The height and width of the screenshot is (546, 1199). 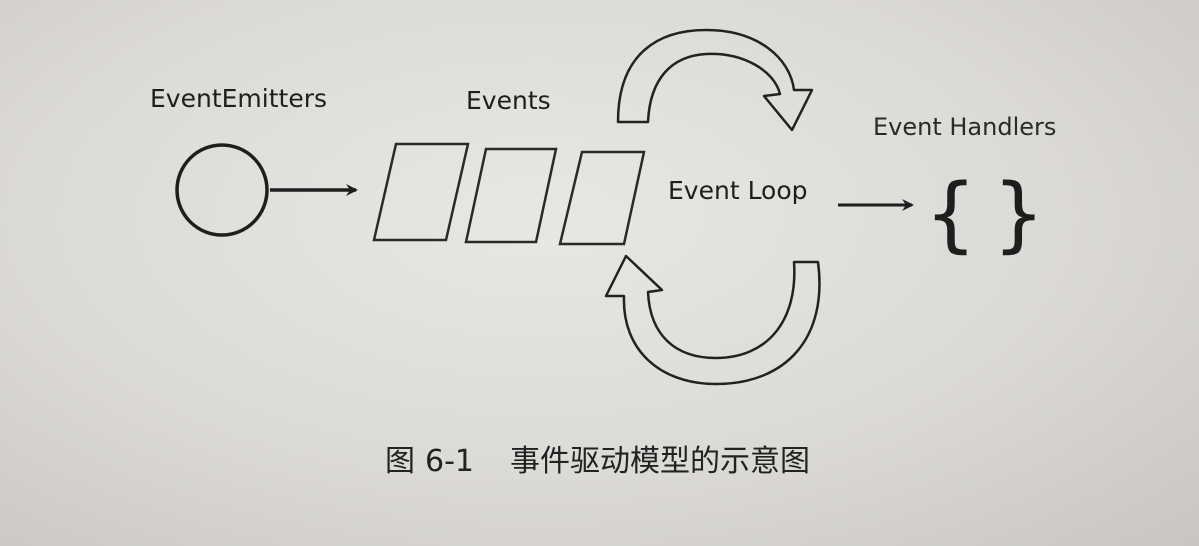 What do you see at coordinates (712, 320) in the screenshot?
I see `loop-arrow-bottom` at bounding box center [712, 320].